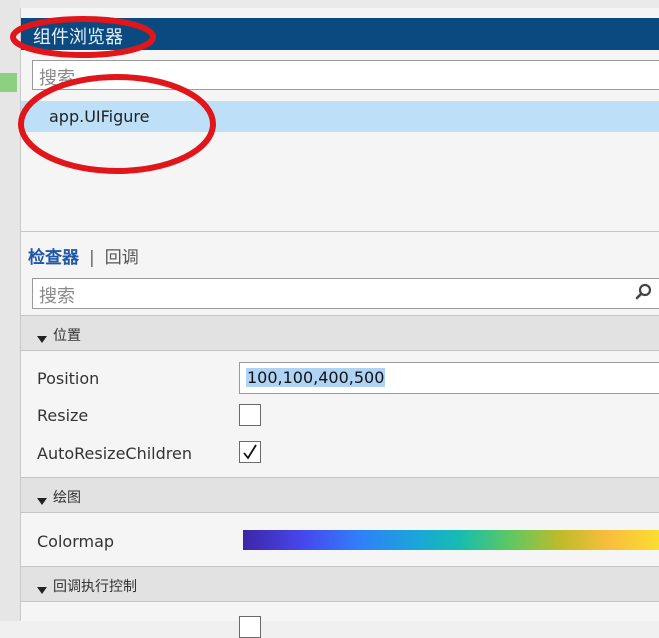 The width and height of the screenshot is (659, 638). Describe the element at coordinates (83, 37) in the screenshot. I see `annotation-ellipse-title` at that location.